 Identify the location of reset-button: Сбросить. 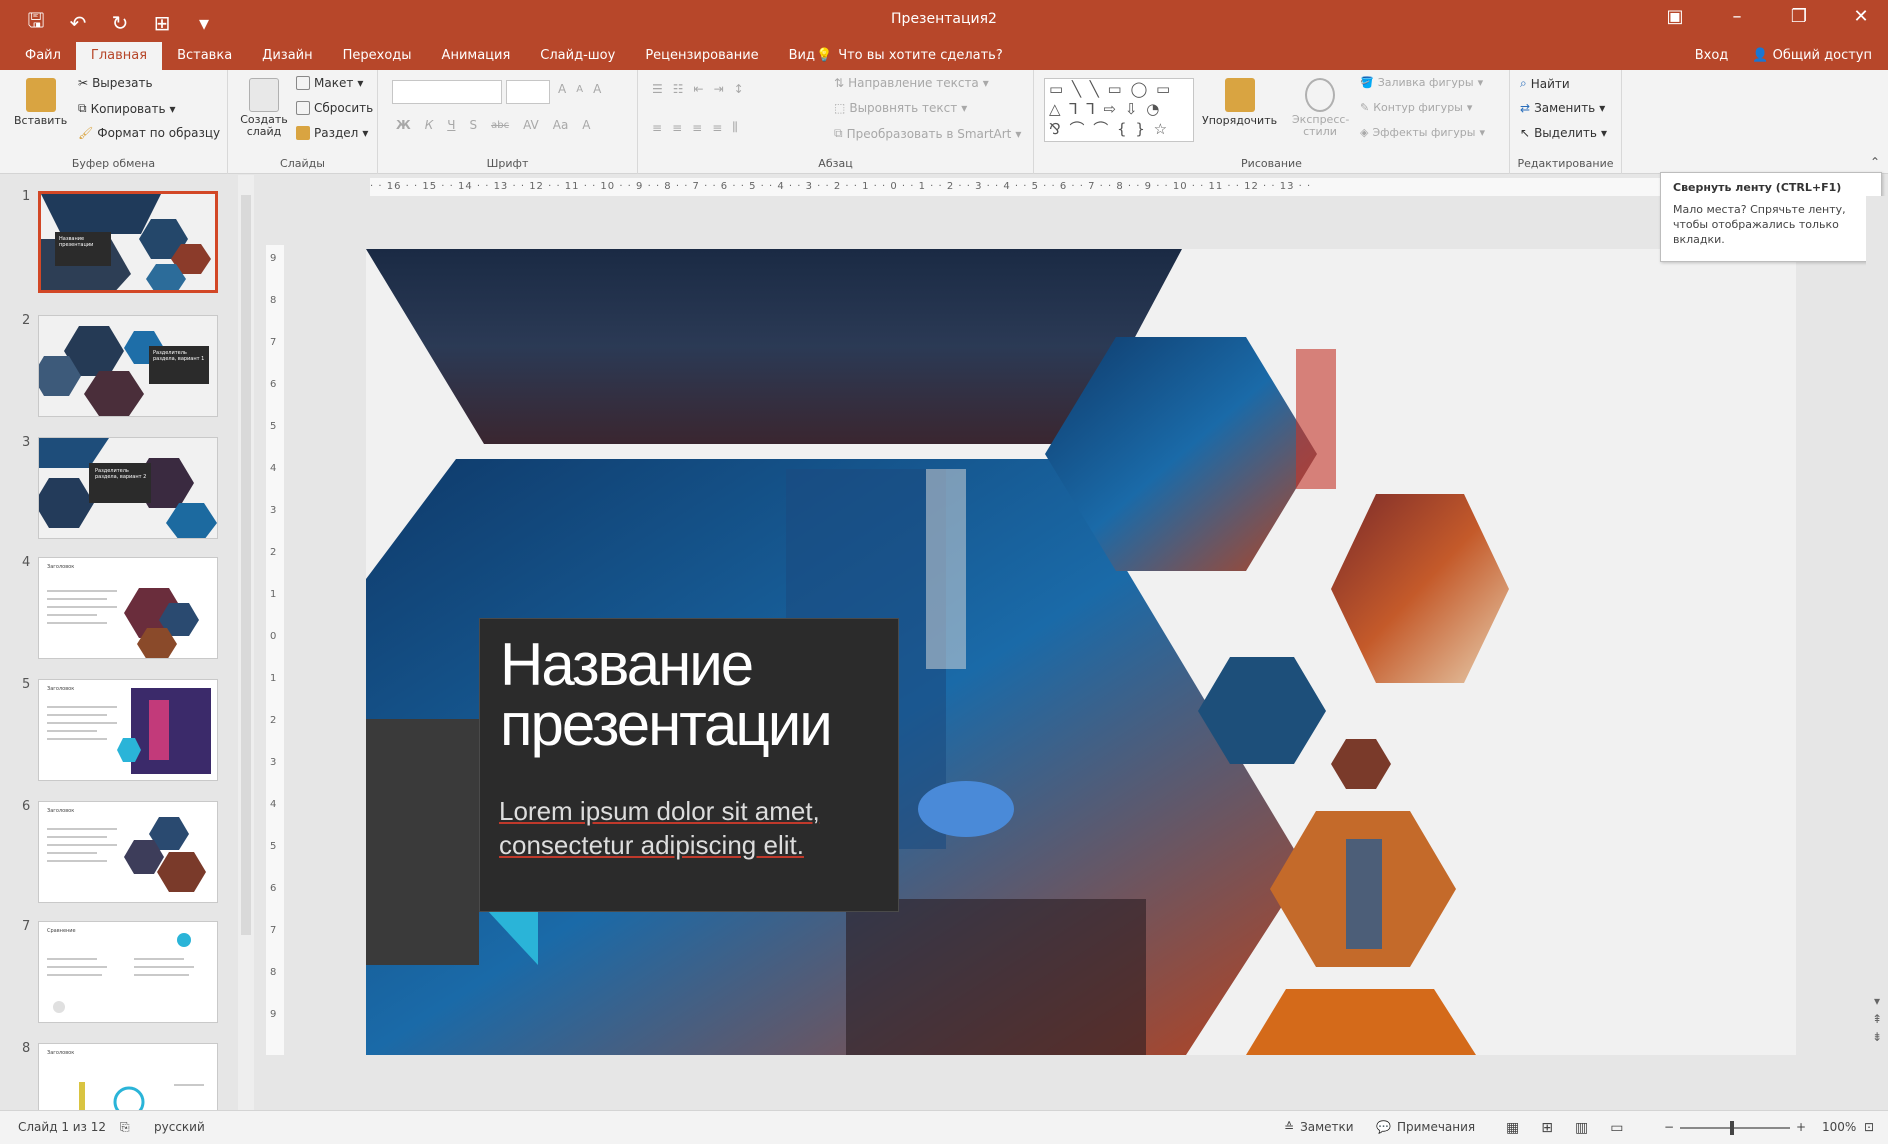
(334, 108).